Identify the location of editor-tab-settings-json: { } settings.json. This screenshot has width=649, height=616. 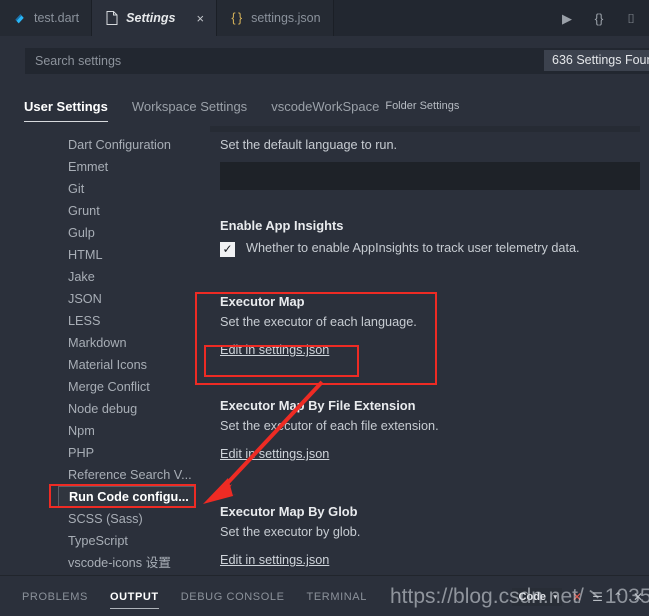
(275, 18).